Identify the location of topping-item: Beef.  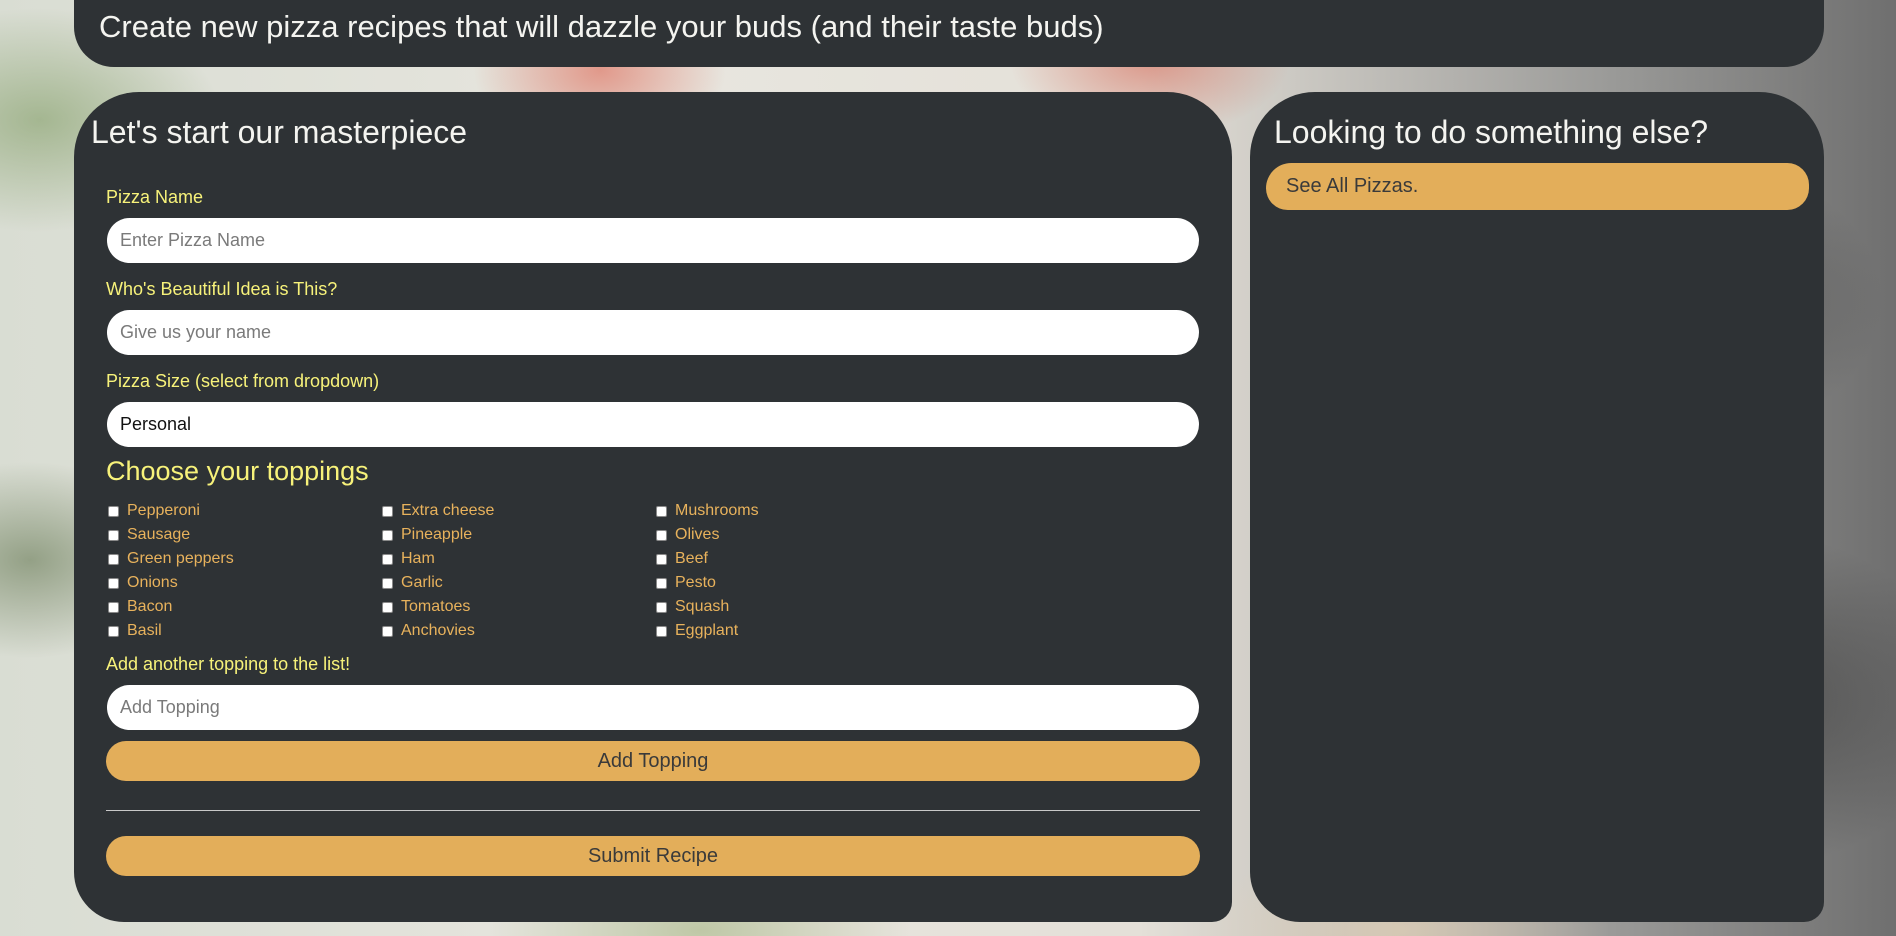
(707, 559).